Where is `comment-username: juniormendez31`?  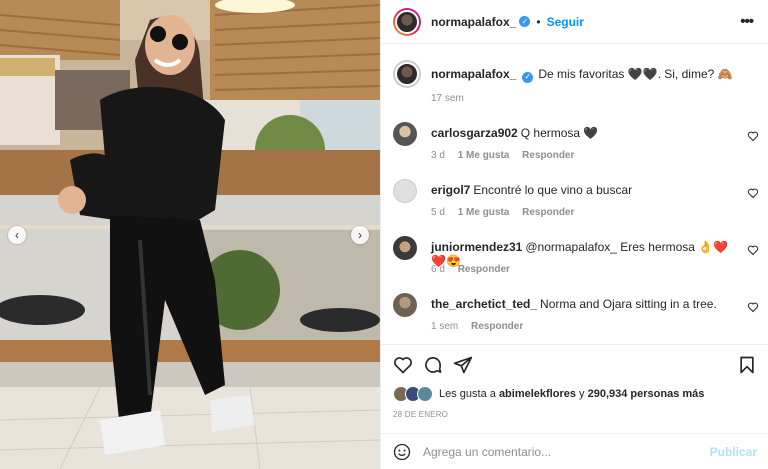 comment-username: juniormendez31 is located at coordinates (476, 247).